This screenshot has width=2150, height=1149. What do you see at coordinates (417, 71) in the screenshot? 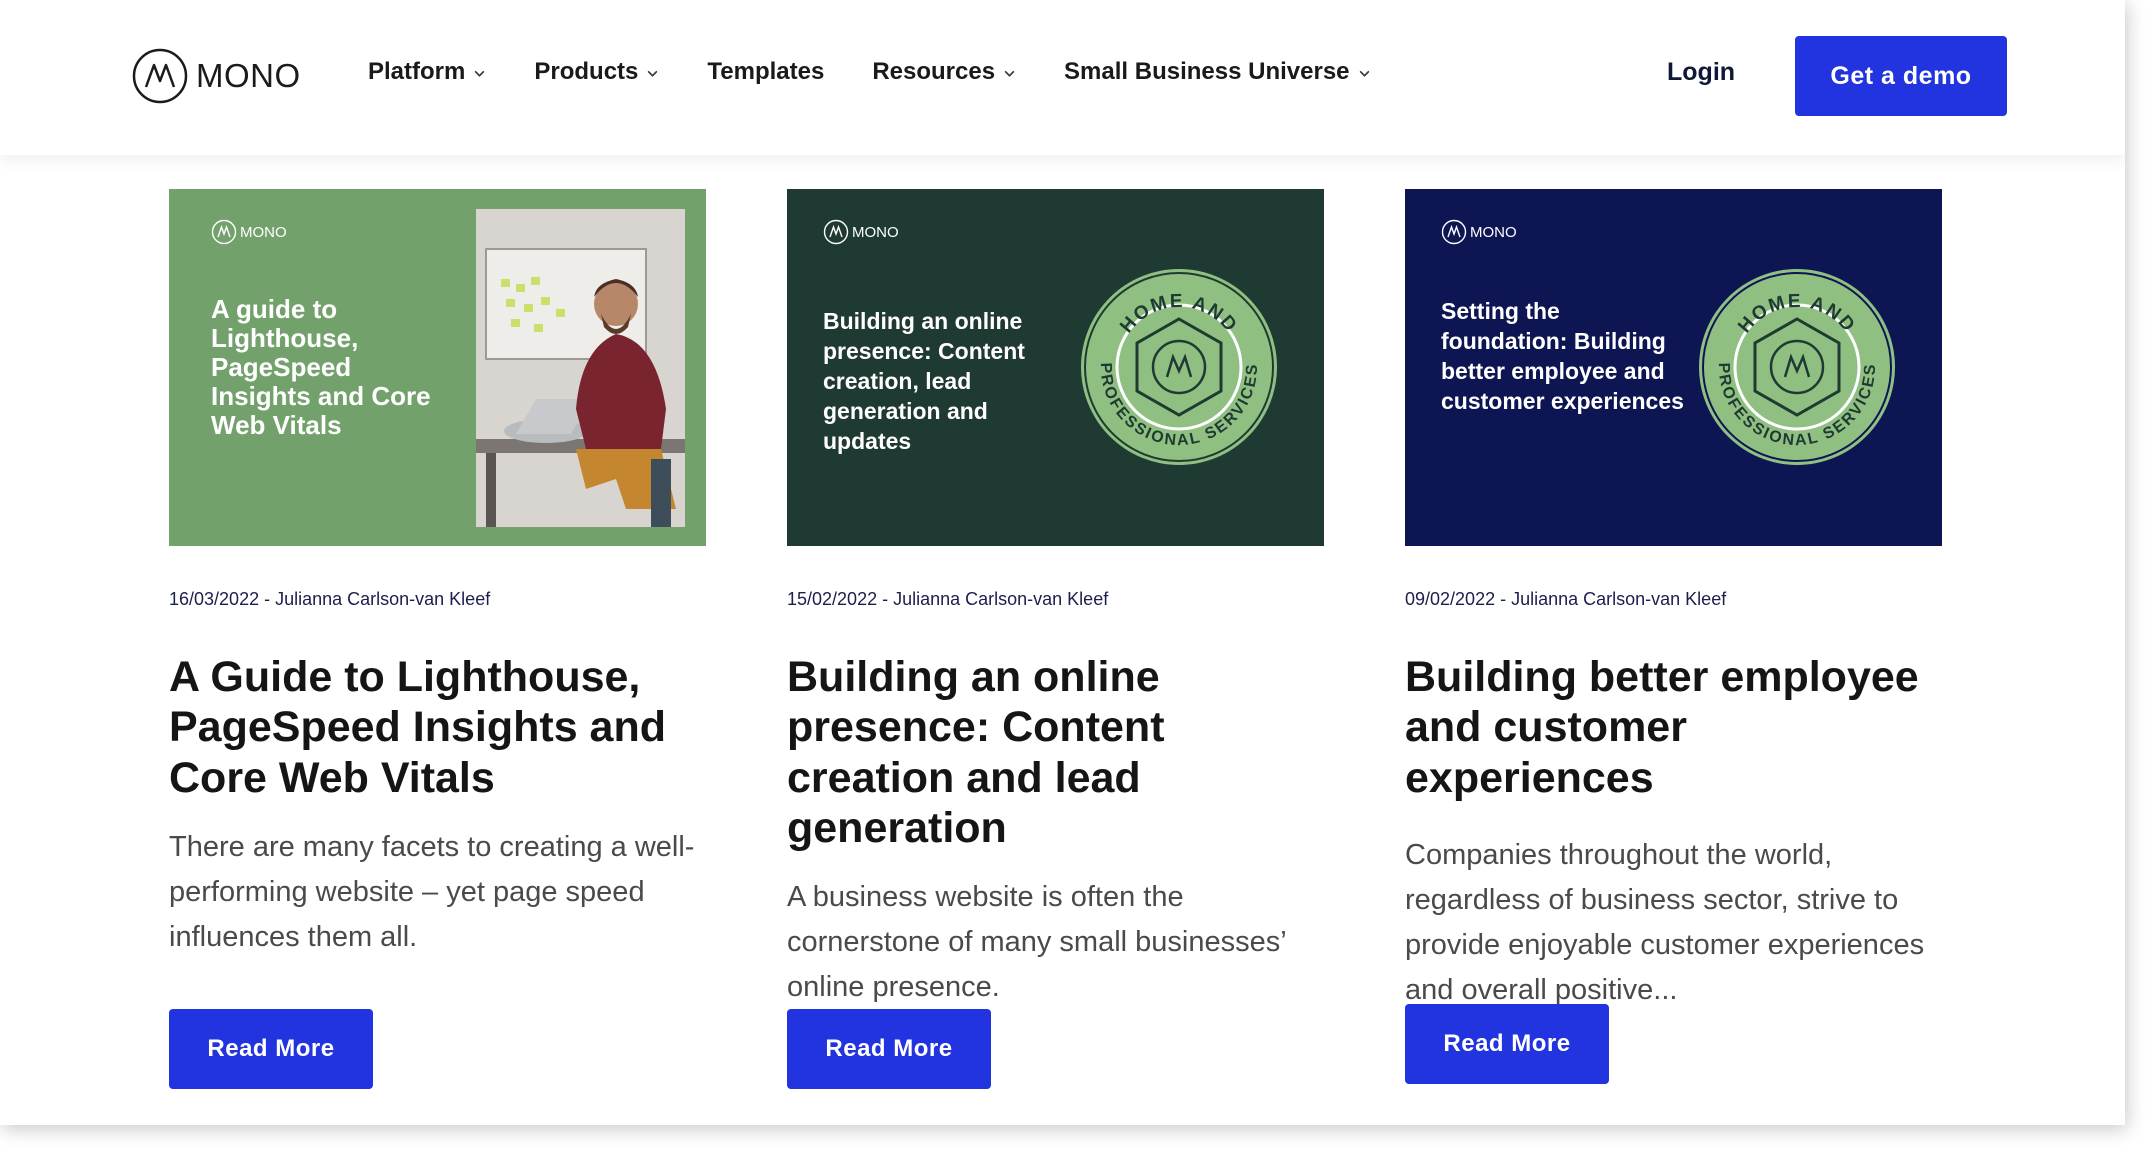
I see `nav-label: Platform` at bounding box center [417, 71].